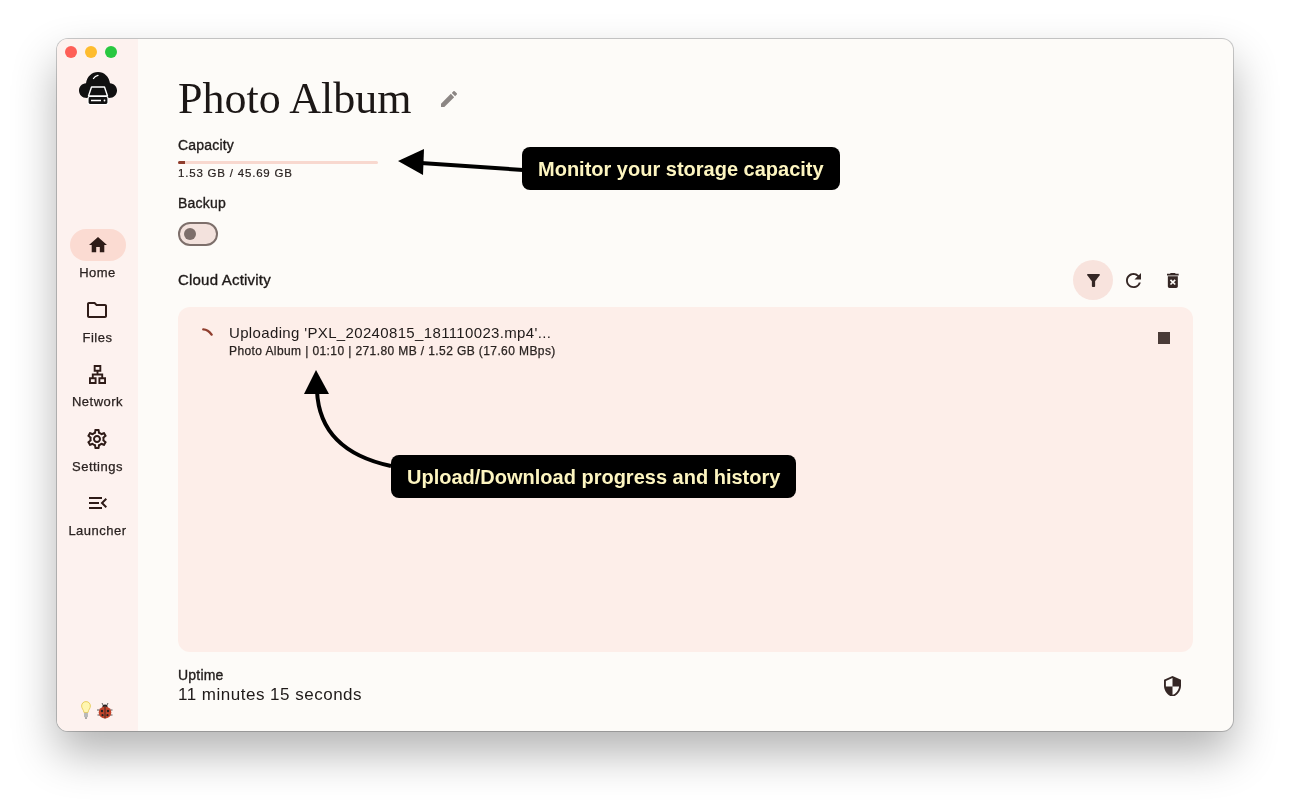  What do you see at coordinates (681, 168) in the screenshot?
I see `callout: Monitor your storage capacity` at bounding box center [681, 168].